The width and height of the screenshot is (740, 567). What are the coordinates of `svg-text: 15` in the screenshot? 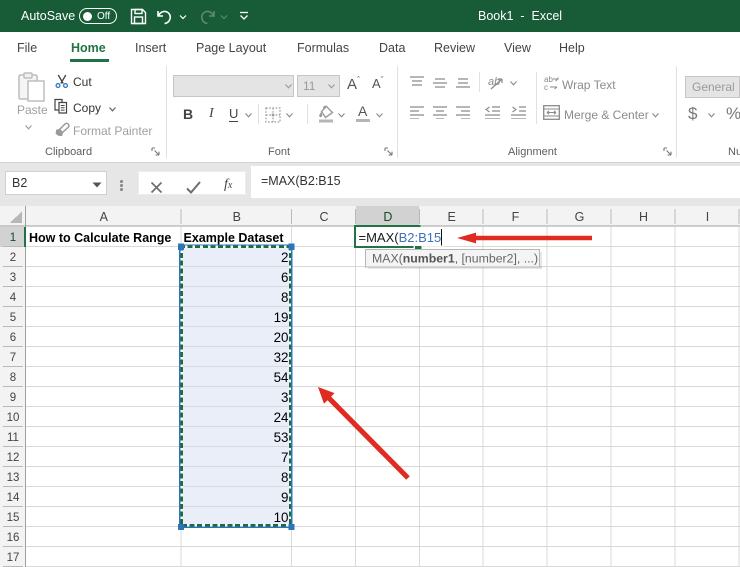 It's located at (13, 518).